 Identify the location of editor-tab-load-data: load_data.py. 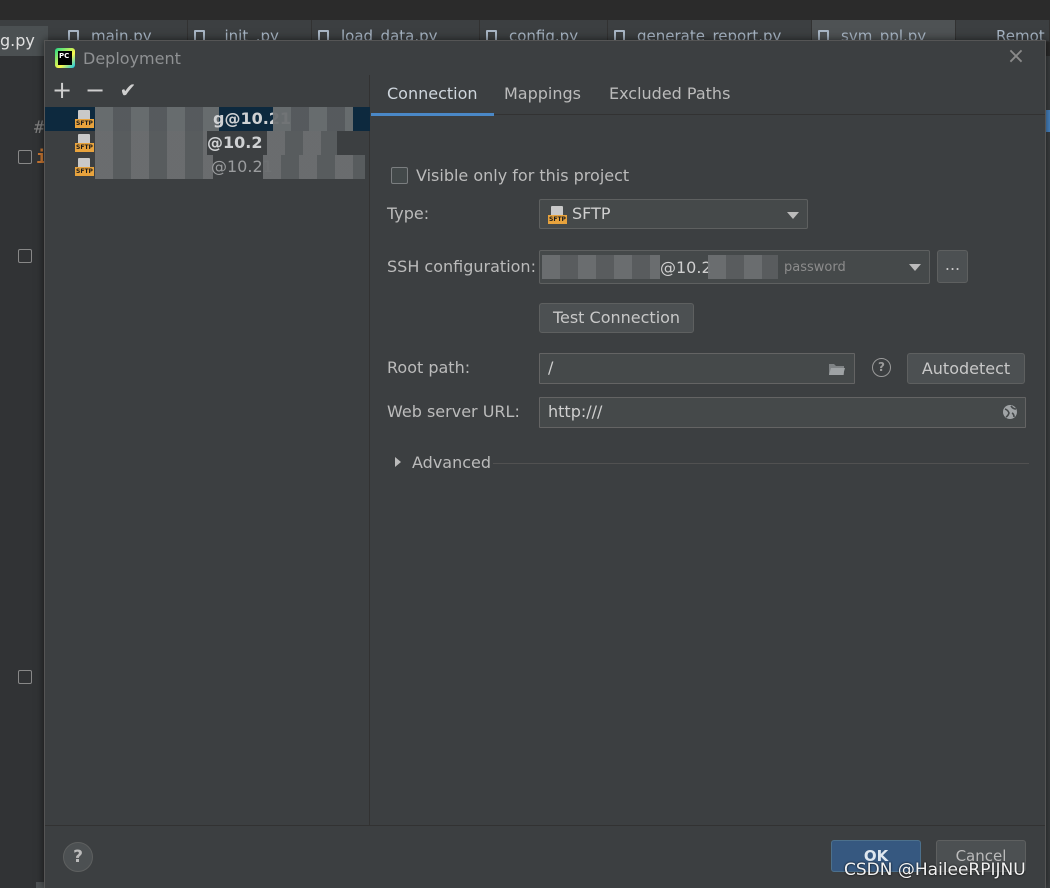
(396, 30).